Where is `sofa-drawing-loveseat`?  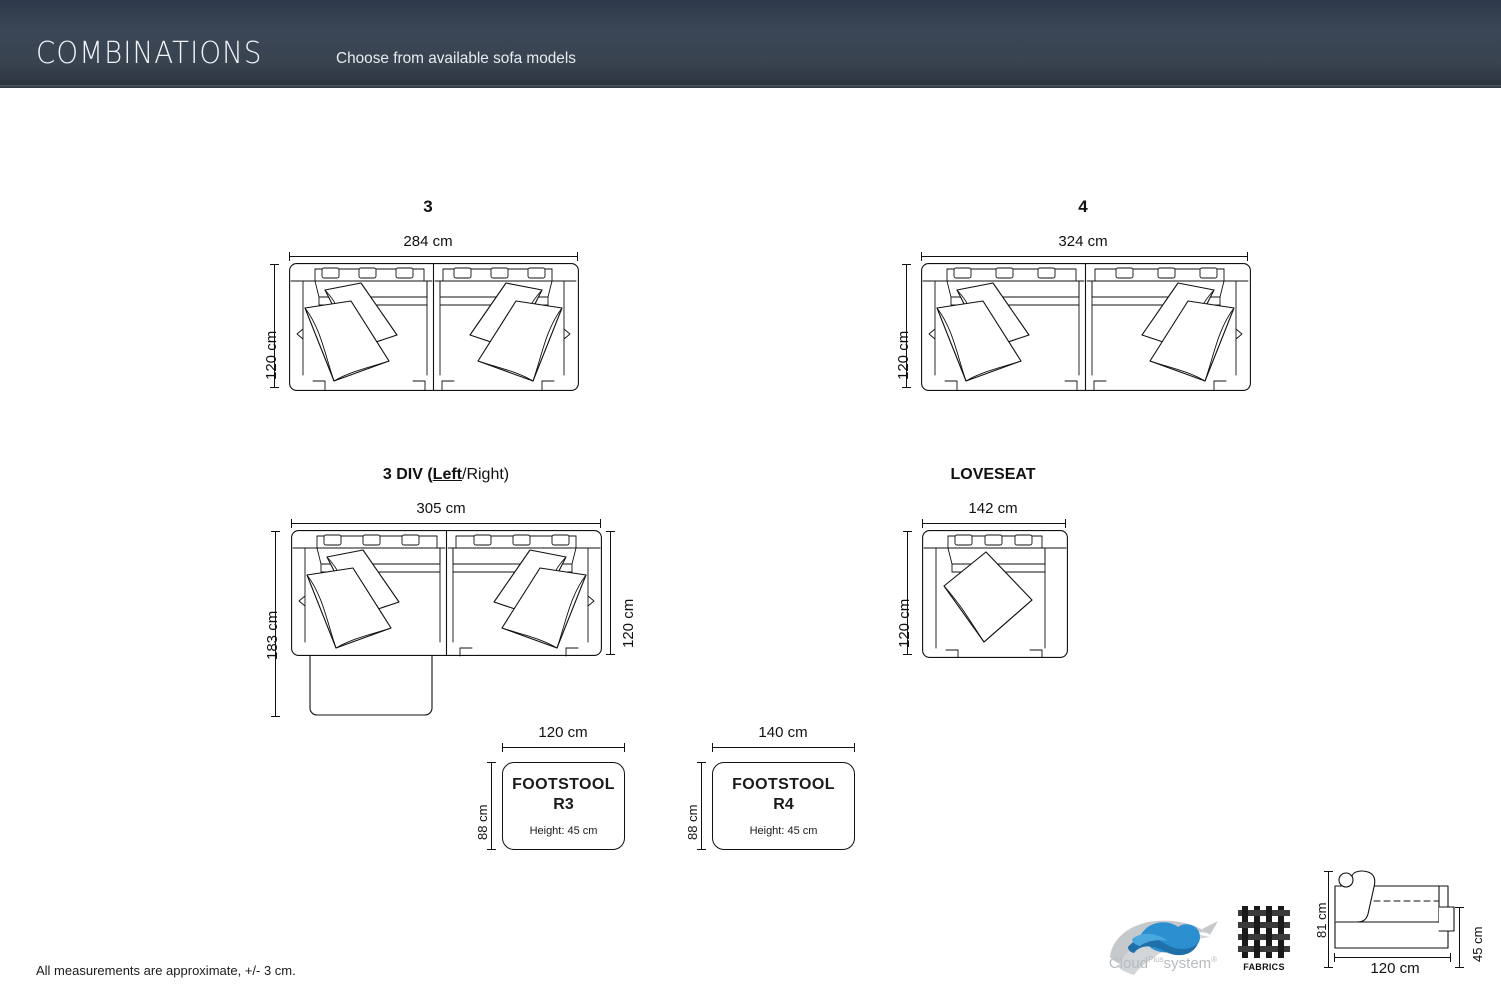 sofa-drawing-loveseat is located at coordinates (995, 594).